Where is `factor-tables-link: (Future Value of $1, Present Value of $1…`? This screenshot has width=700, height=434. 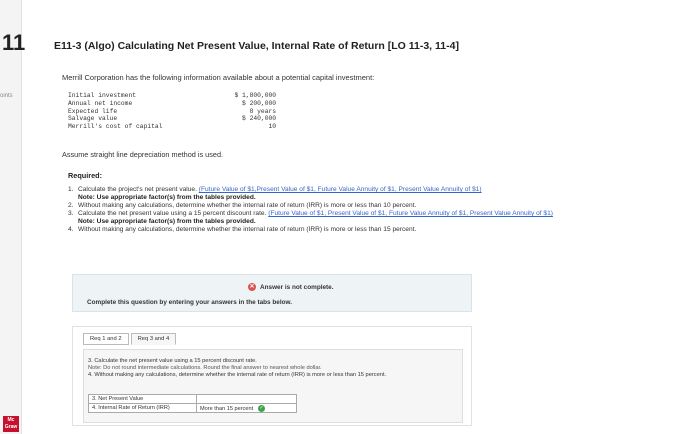 factor-tables-link: (Future Value of $1, Present Value of $1… is located at coordinates (410, 213).